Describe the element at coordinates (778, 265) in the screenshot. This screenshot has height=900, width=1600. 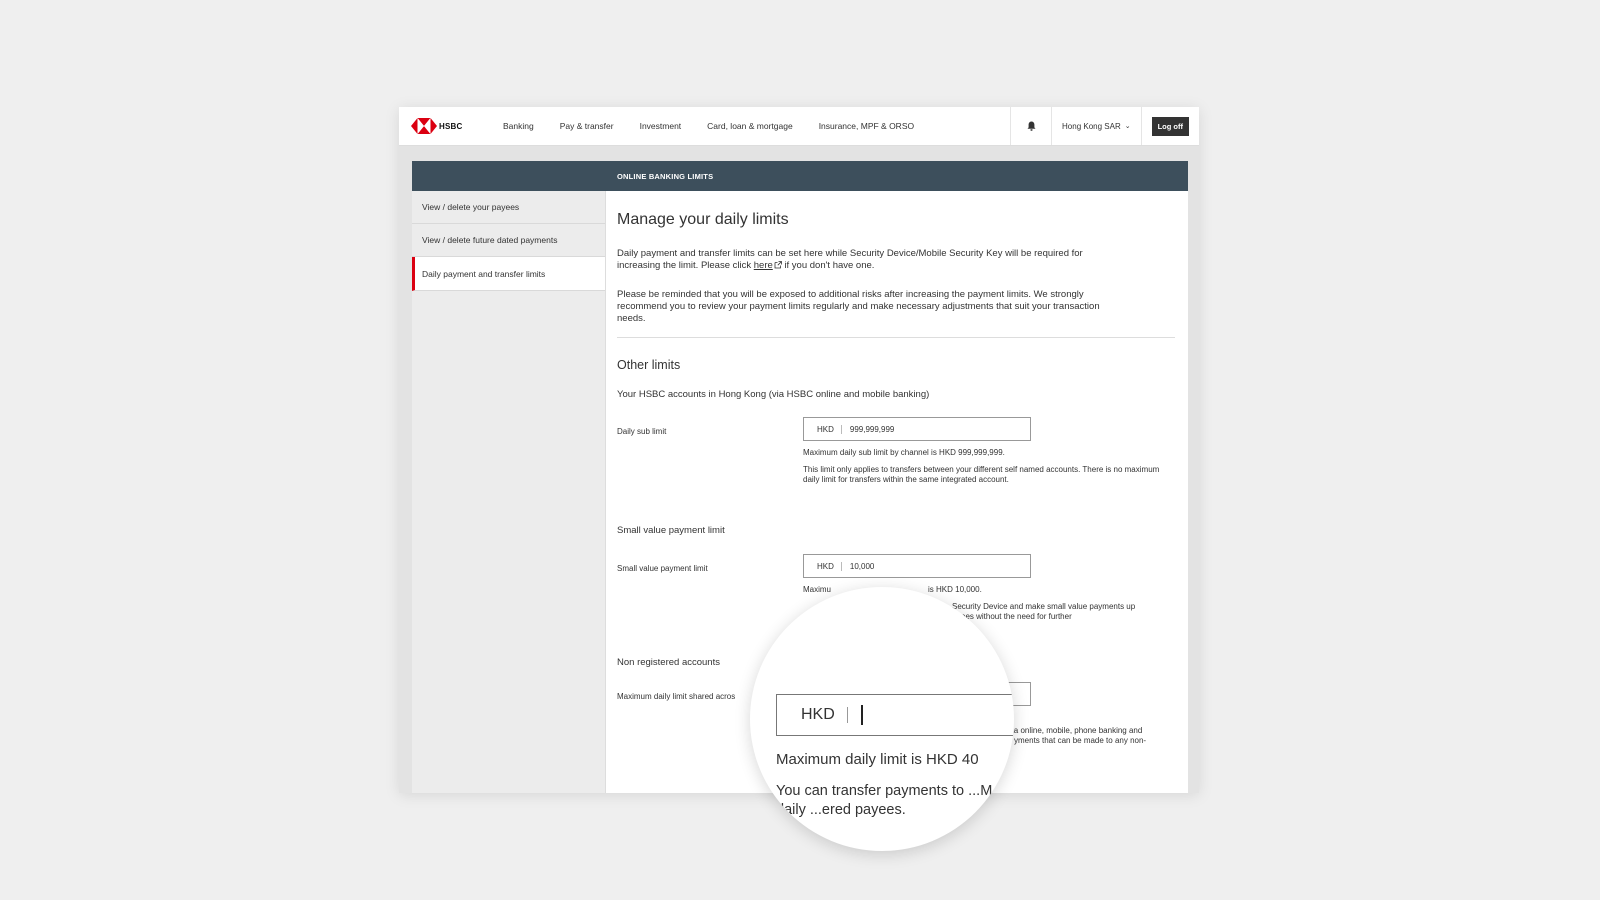
I see `external-link-icon` at that location.